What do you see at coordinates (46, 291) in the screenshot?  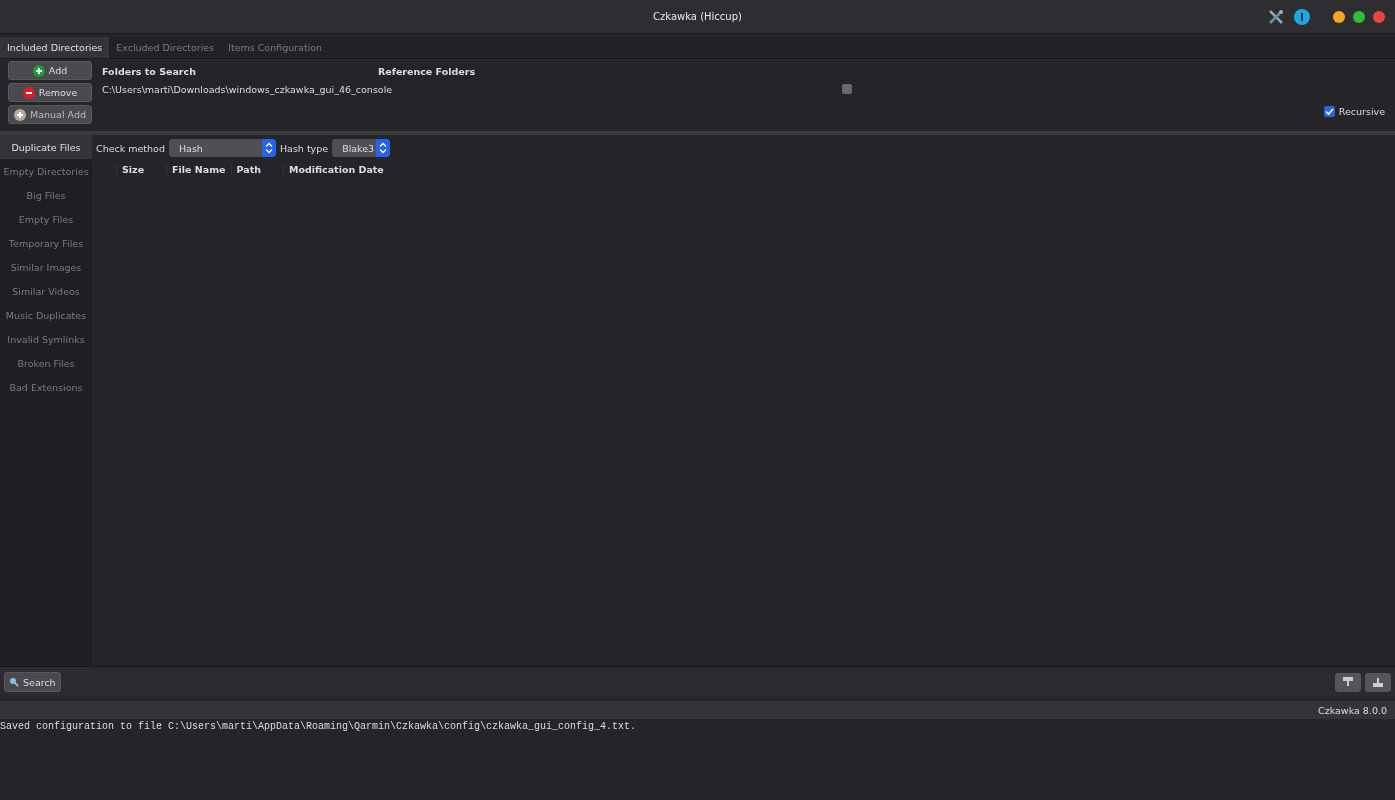 I see `sidebar-item: Similar Videos` at bounding box center [46, 291].